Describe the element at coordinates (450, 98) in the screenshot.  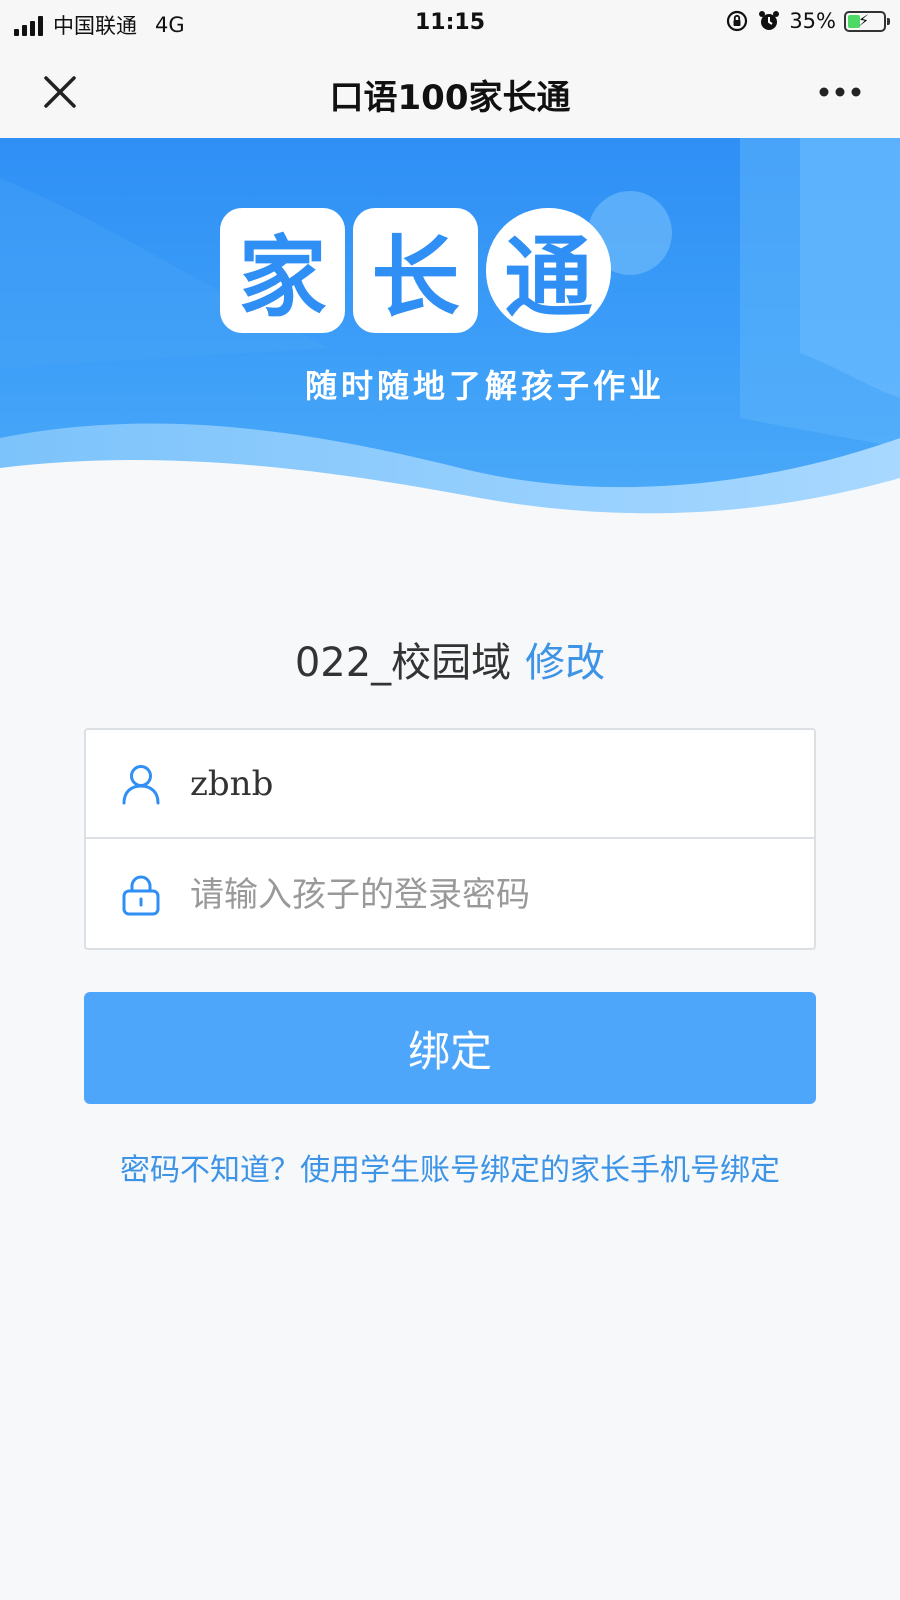
I see `page-title: 口语100家长通` at that location.